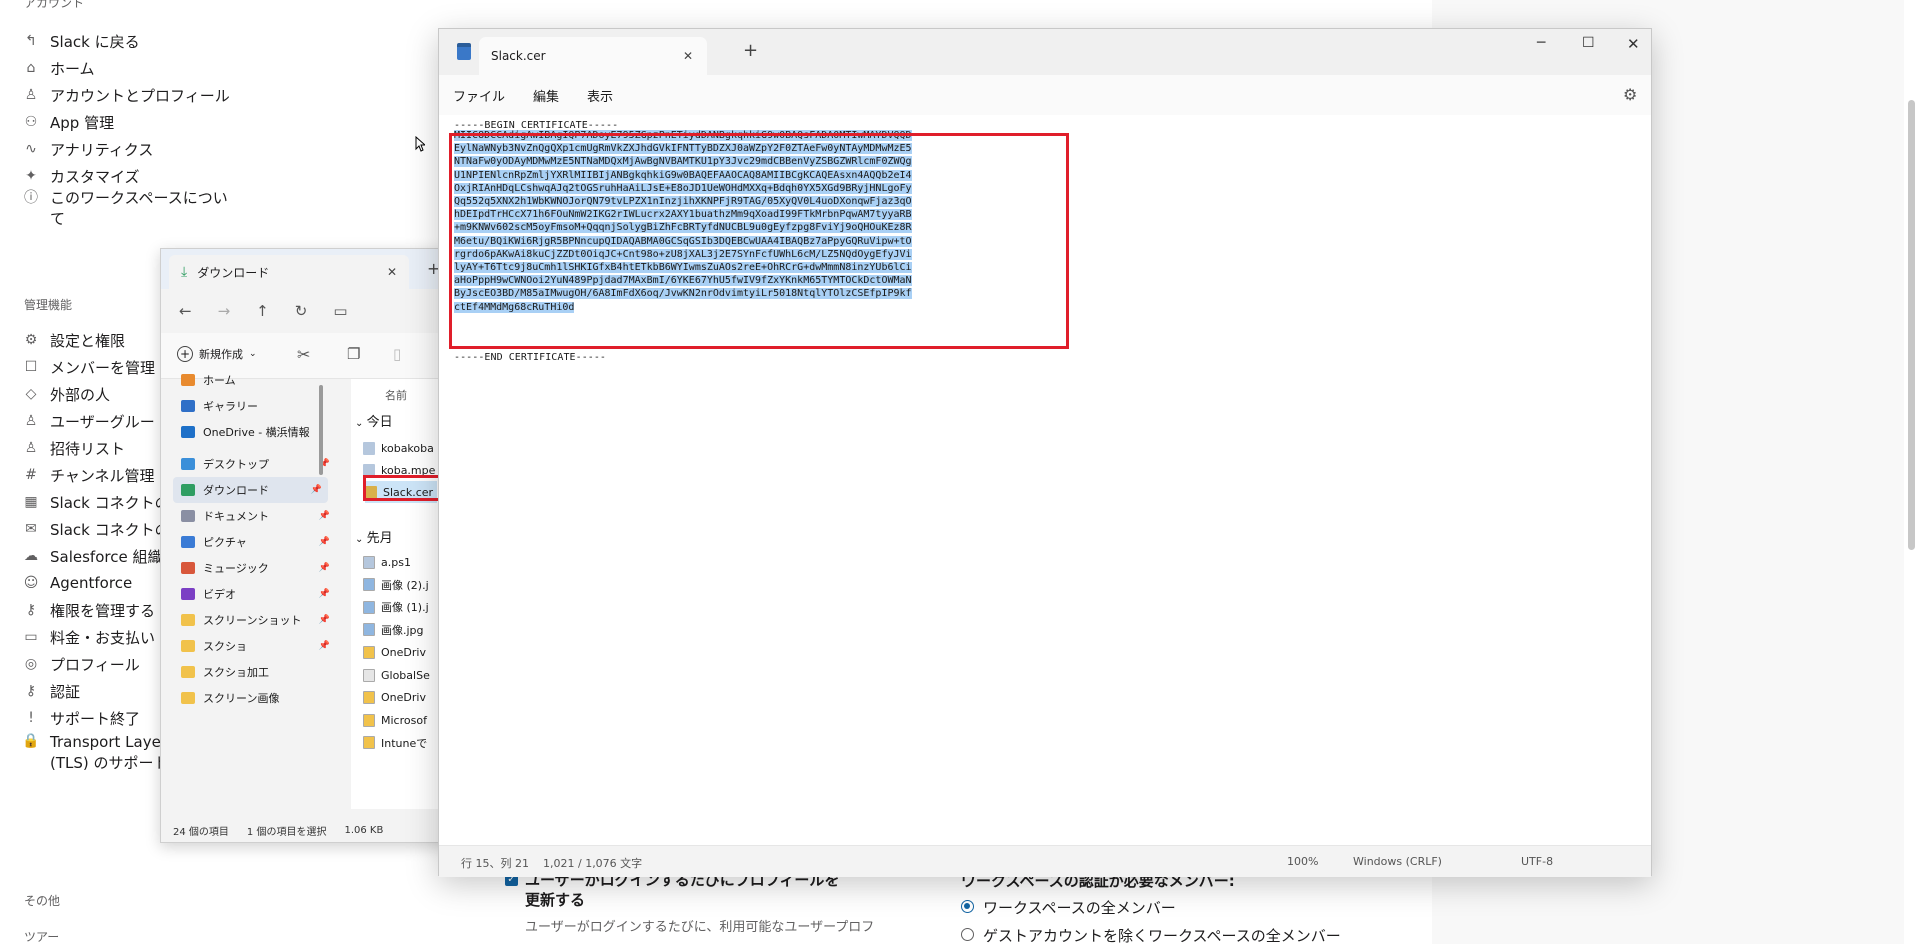  What do you see at coordinates (967, 934) in the screenshot?
I see `radio-except-guests` at bounding box center [967, 934].